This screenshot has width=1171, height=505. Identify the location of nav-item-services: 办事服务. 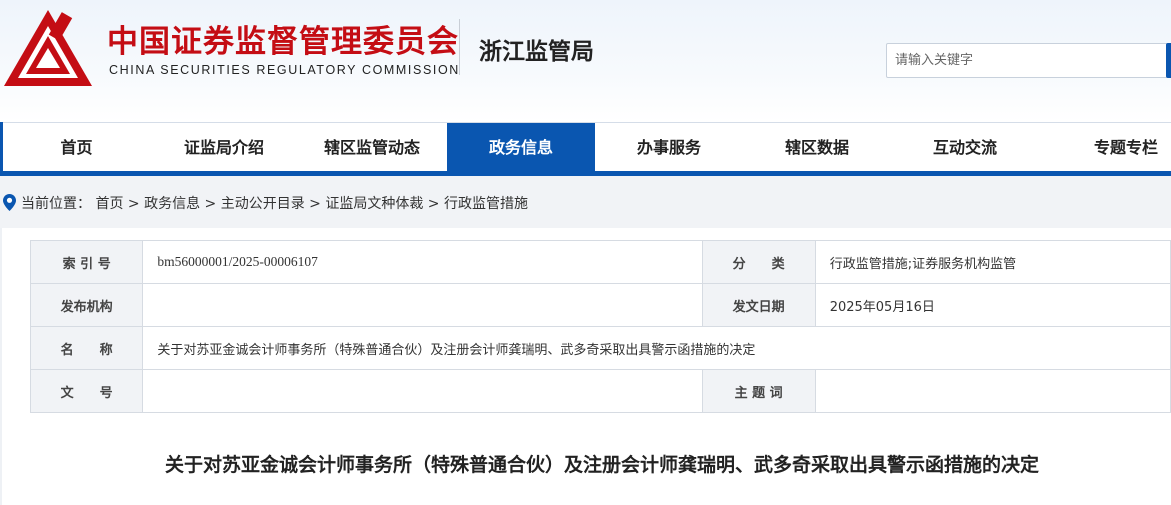
(669, 148).